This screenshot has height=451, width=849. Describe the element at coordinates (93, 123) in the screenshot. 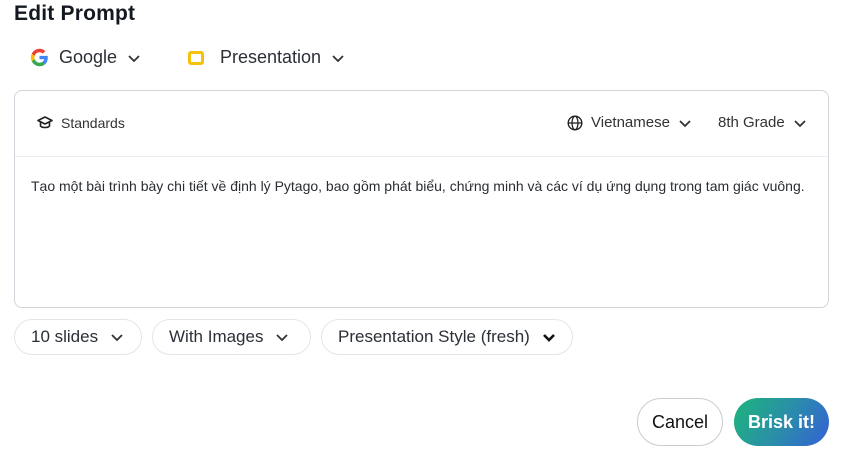

I see `standards-label: Standards` at that location.